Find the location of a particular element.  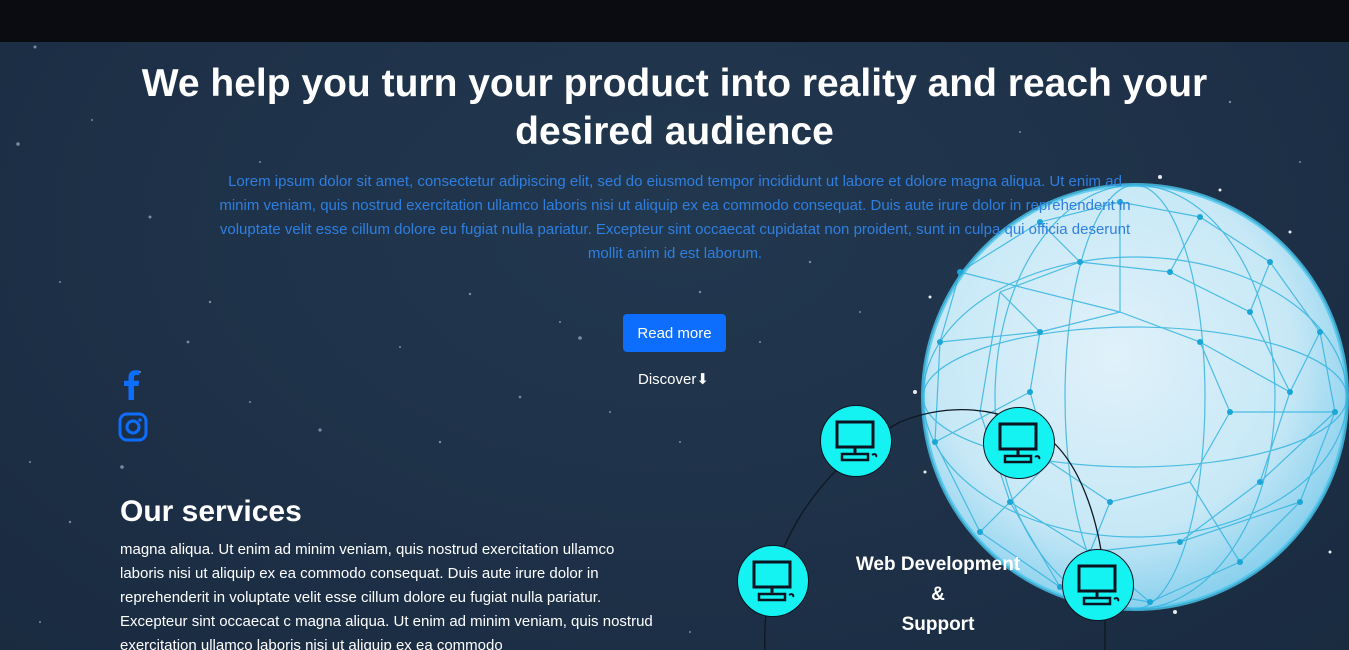

facebook-link is located at coordinates (133, 384).